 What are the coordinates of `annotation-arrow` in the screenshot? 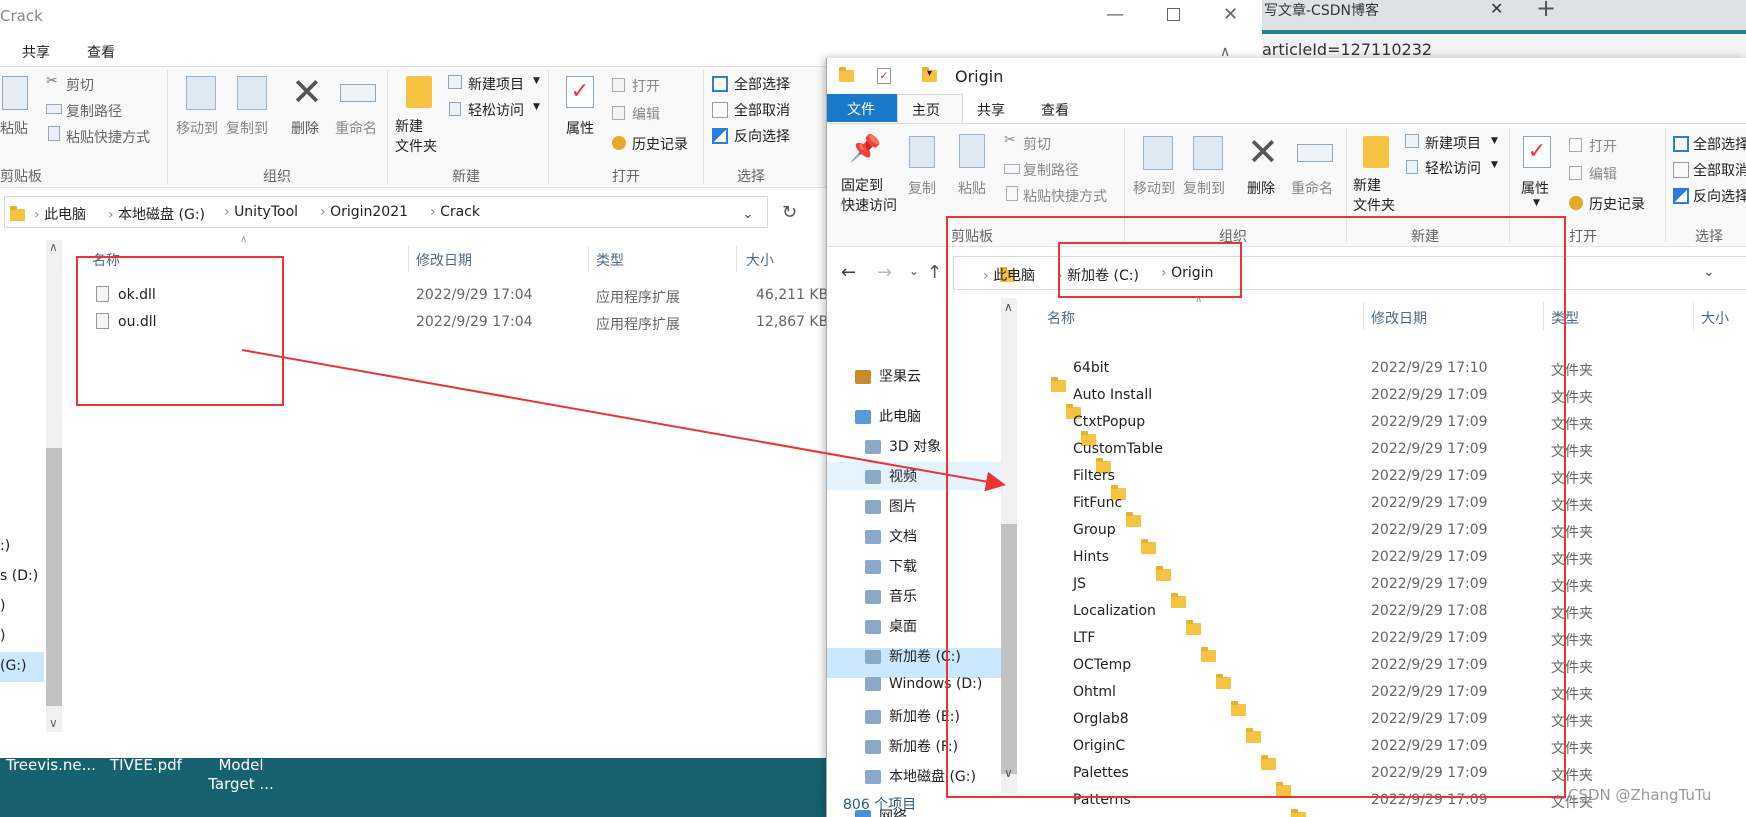 It's located at (623, 420).